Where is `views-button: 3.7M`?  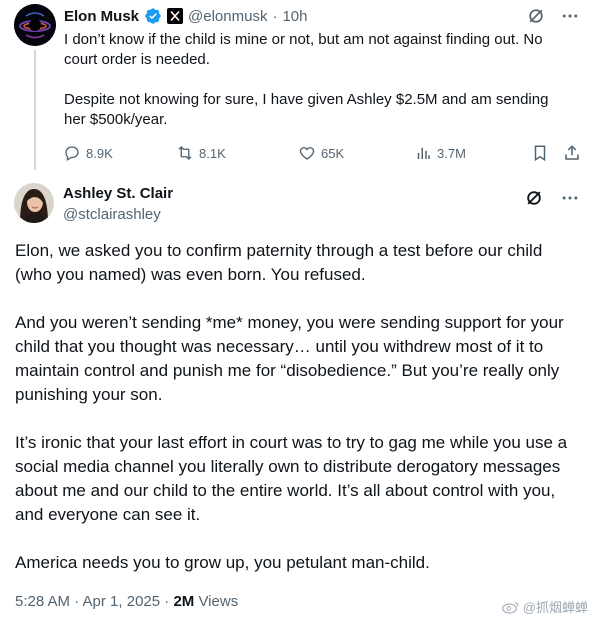 views-button: 3.7M is located at coordinates (440, 153).